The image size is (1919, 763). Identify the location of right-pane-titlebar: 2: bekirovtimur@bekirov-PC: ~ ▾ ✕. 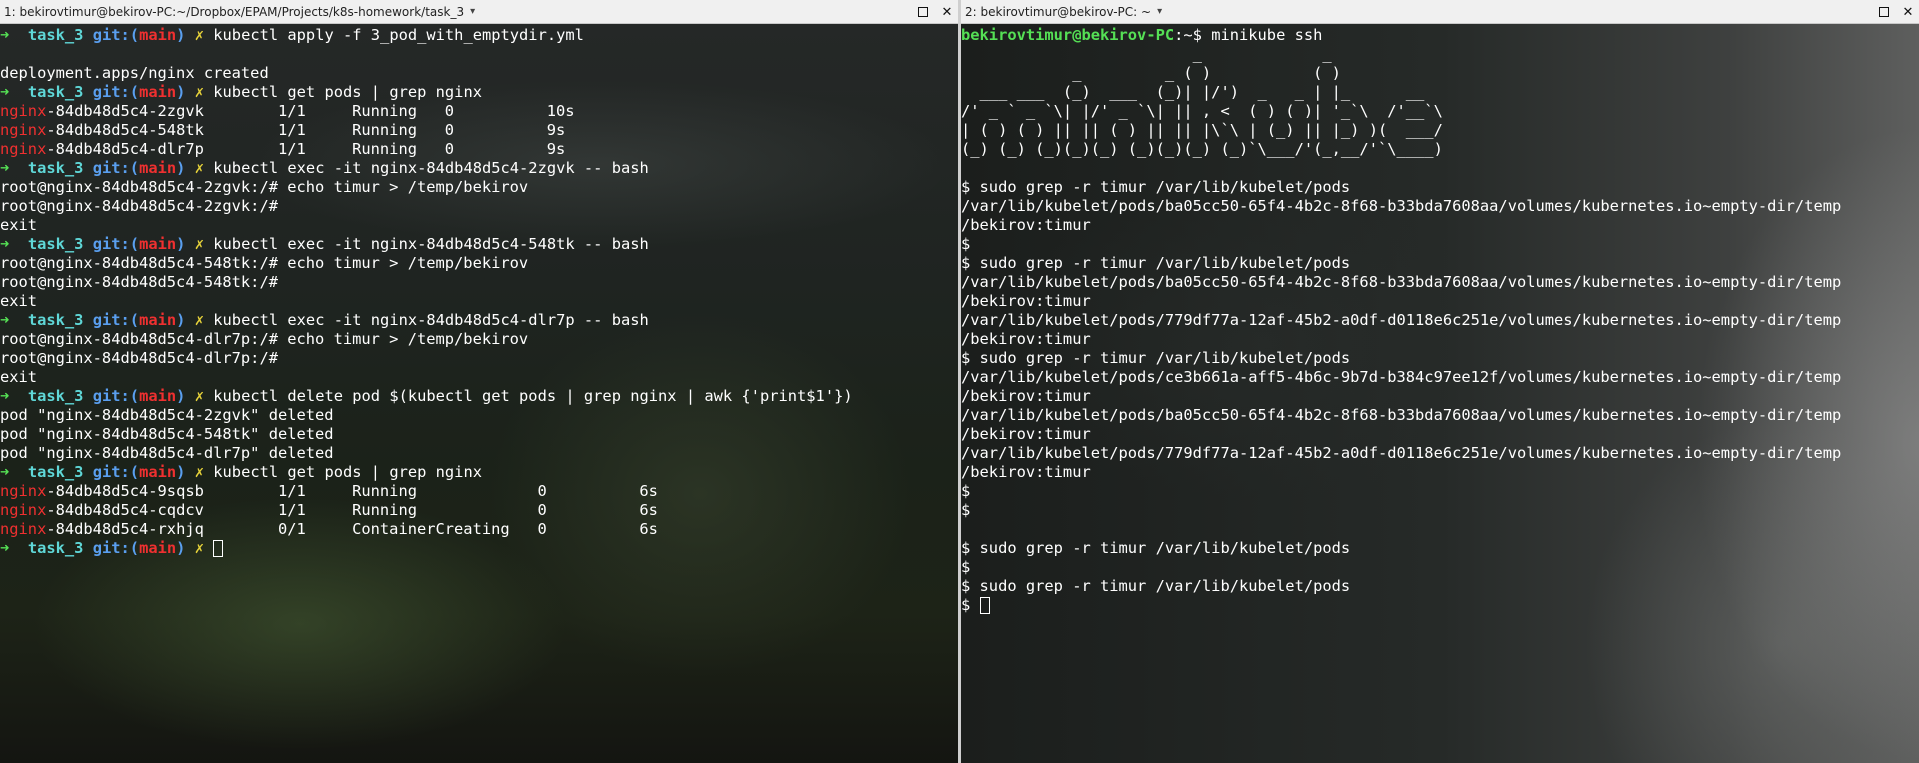
(1440, 12).